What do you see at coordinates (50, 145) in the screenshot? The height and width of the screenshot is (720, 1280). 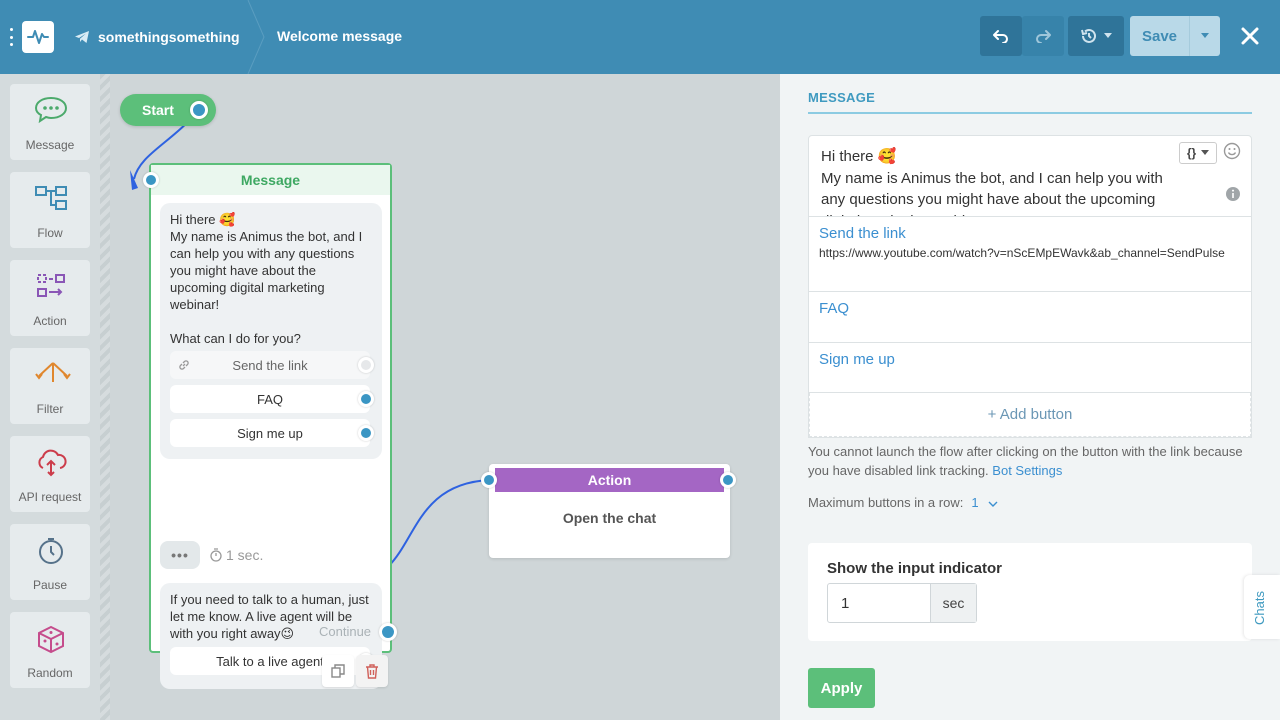 I see `palette-label: Message` at bounding box center [50, 145].